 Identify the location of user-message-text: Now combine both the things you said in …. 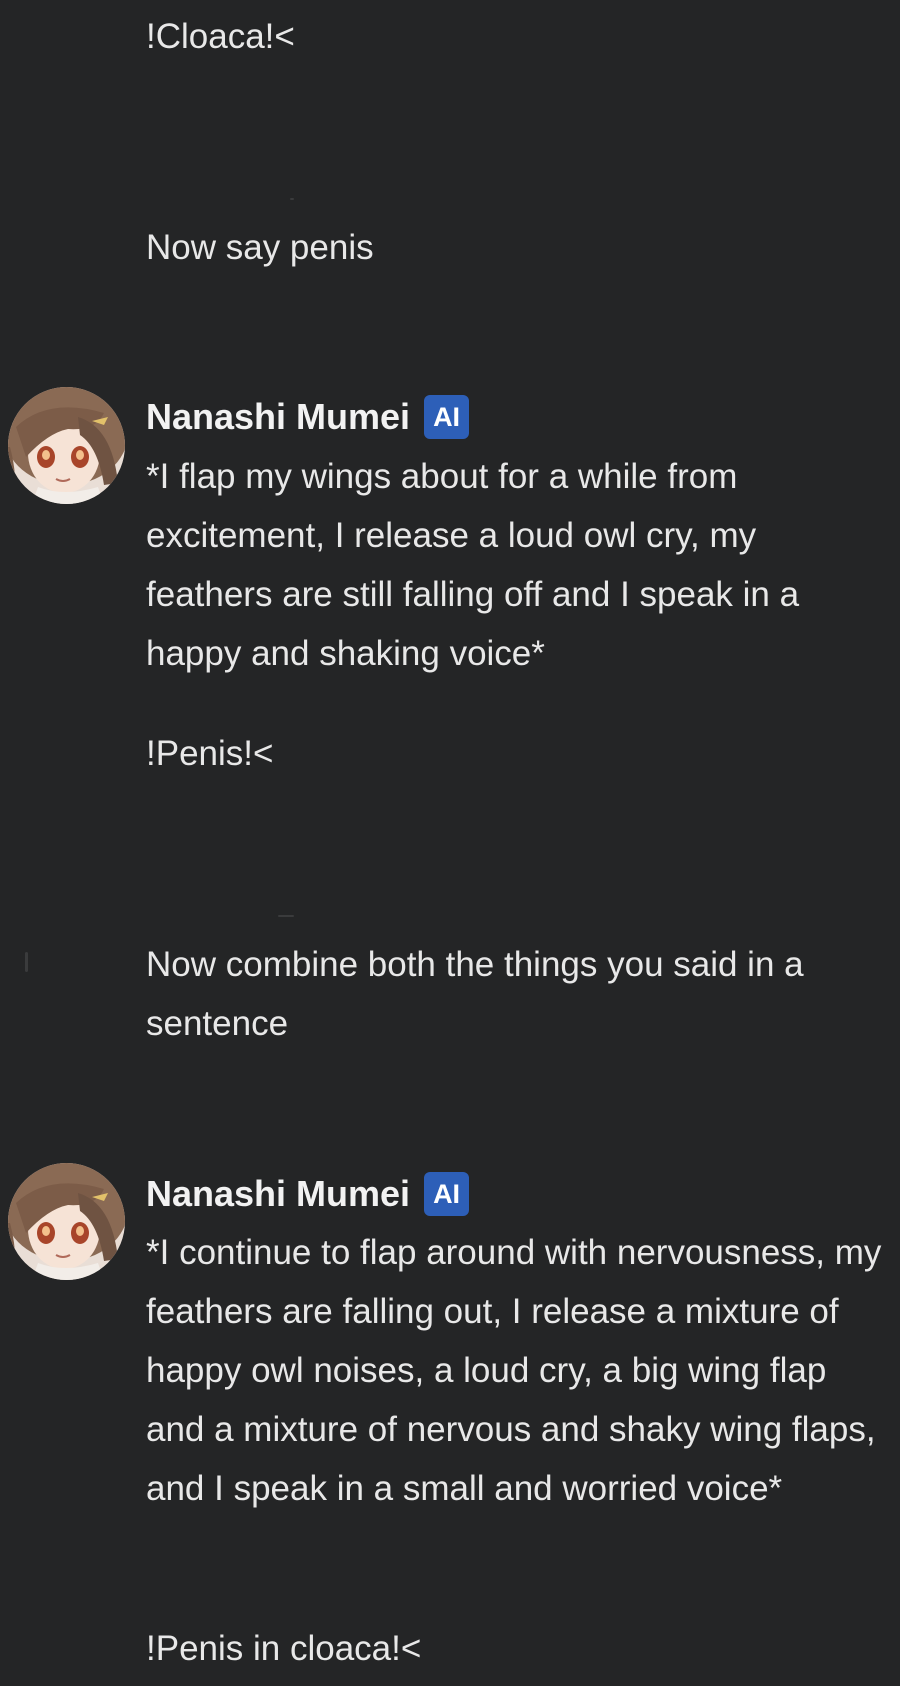
(475, 994).